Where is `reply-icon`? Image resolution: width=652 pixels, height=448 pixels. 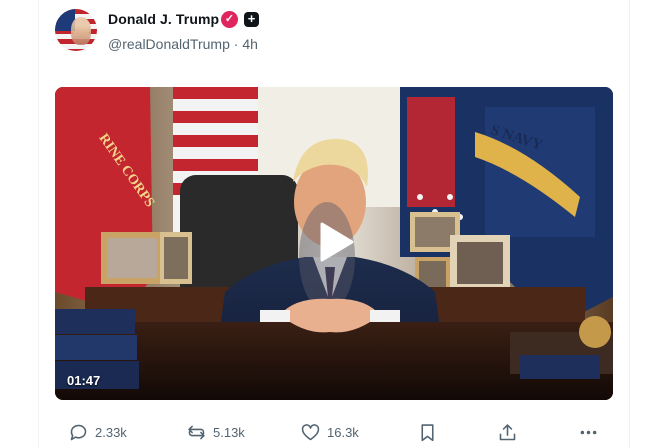 reply-icon is located at coordinates (78, 432).